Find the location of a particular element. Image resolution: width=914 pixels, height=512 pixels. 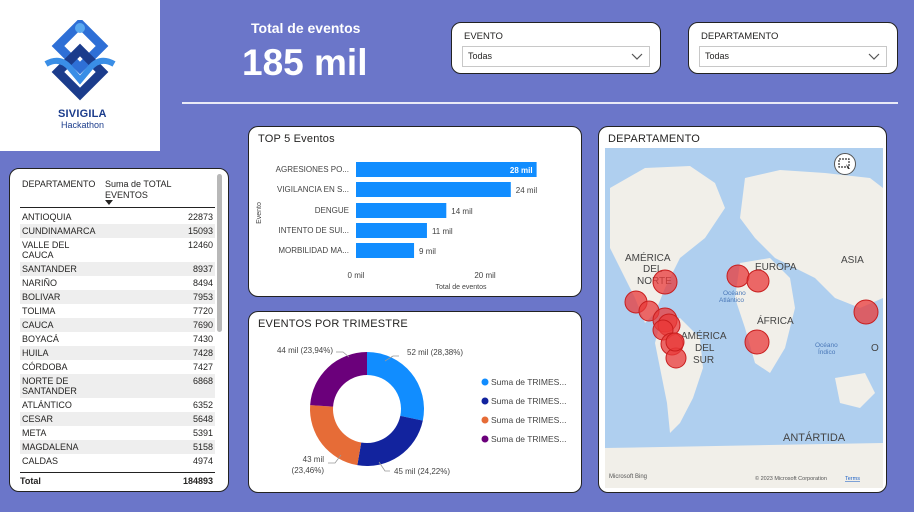

table-cell-total: 7953 is located at coordinates (202, 297).